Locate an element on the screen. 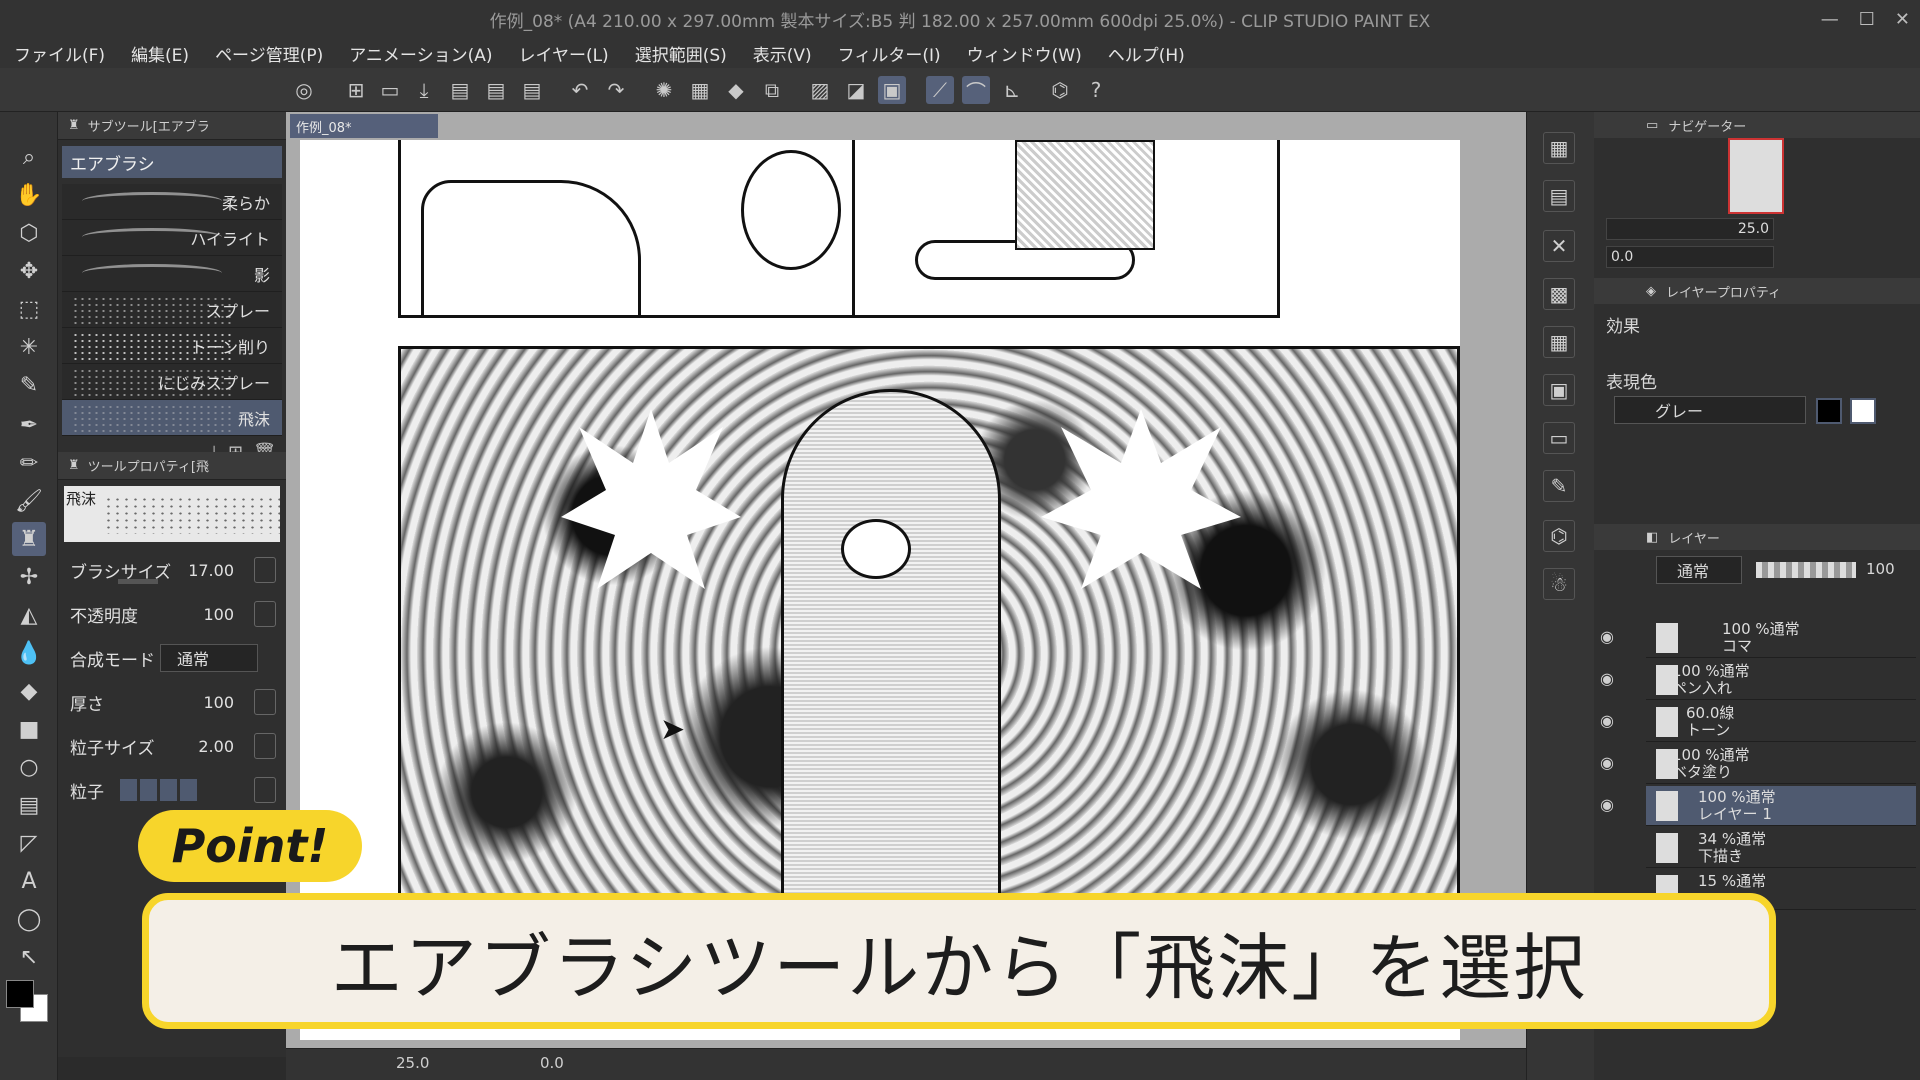 The width and height of the screenshot is (1920, 1080). hand-tool-icon: ✋ is located at coordinates (29, 195).